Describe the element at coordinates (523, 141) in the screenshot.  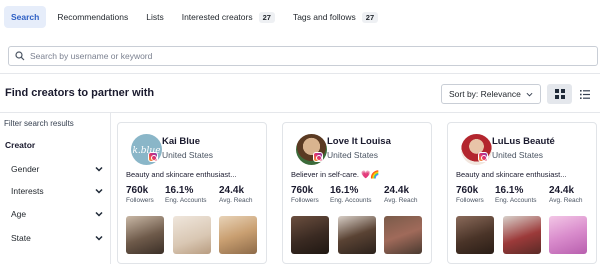
I see `creator-name: LuLus Beauté` at that location.